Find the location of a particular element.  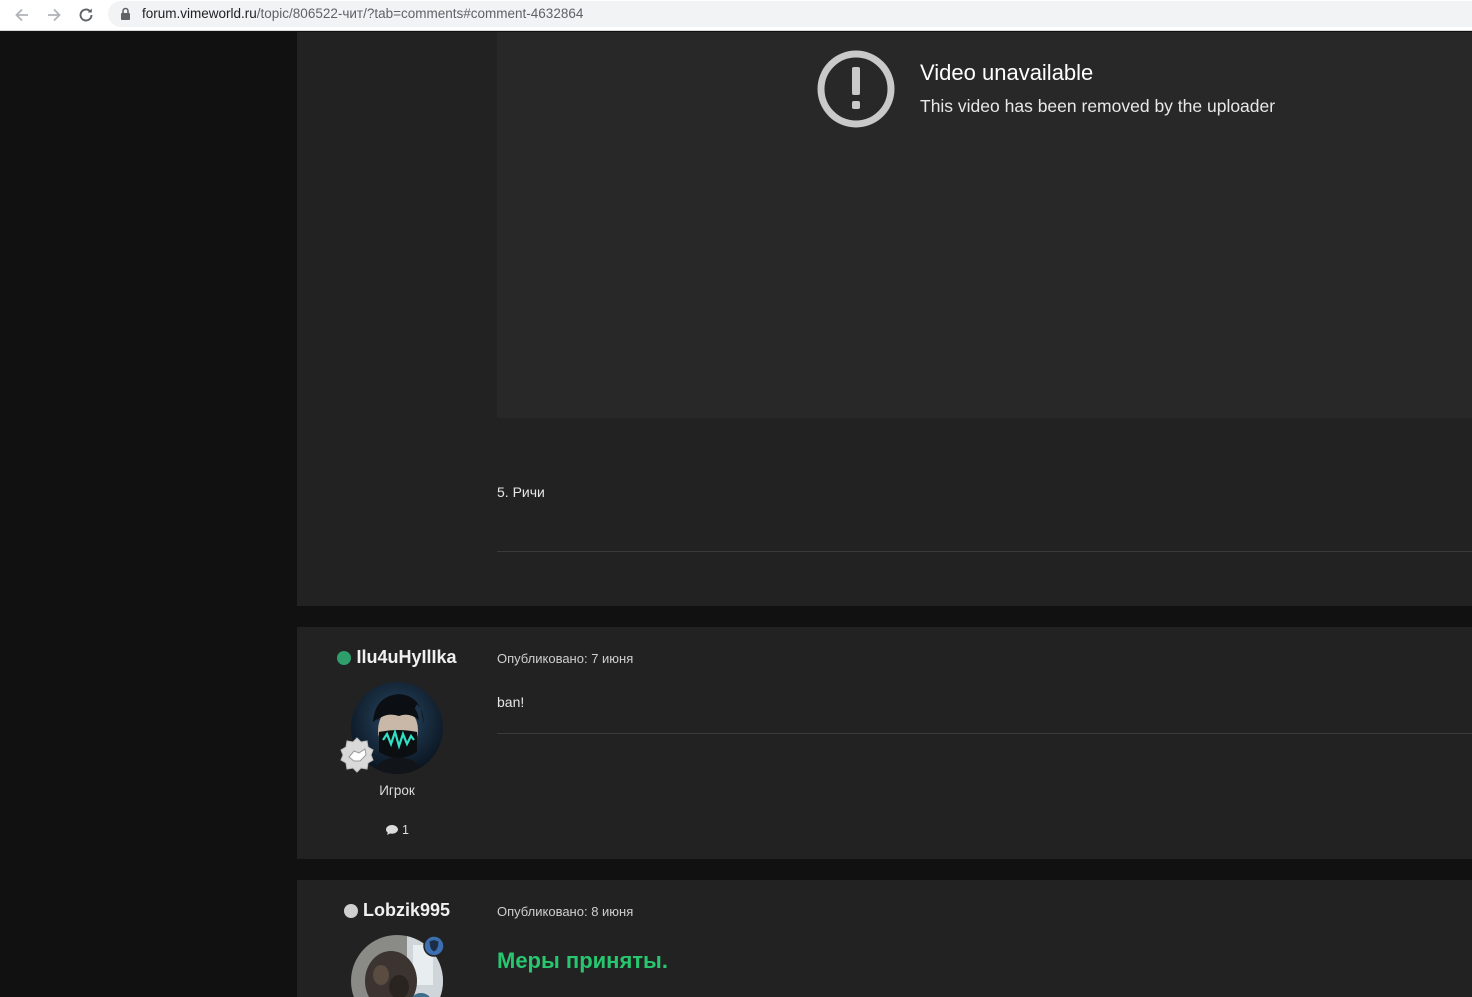

post-date: Опубликовано: 7 июня is located at coordinates (565, 658).